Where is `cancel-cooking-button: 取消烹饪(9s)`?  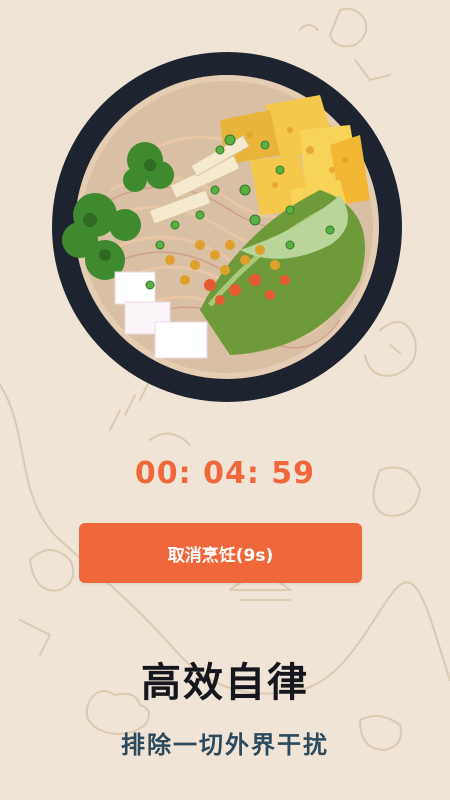 cancel-cooking-button: 取消烹饪(9s) is located at coordinates (220, 553).